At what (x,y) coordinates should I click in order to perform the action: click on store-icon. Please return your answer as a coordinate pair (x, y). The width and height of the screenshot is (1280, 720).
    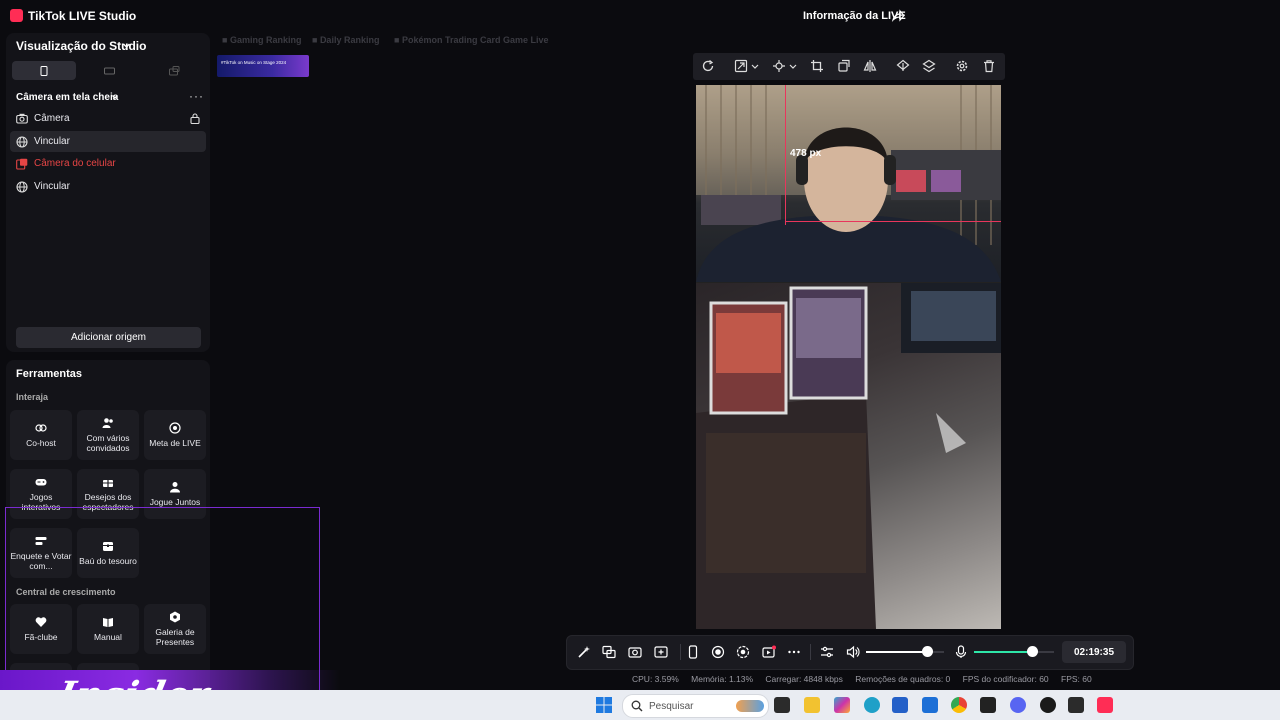
    Looking at the image, I should click on (900, 705).